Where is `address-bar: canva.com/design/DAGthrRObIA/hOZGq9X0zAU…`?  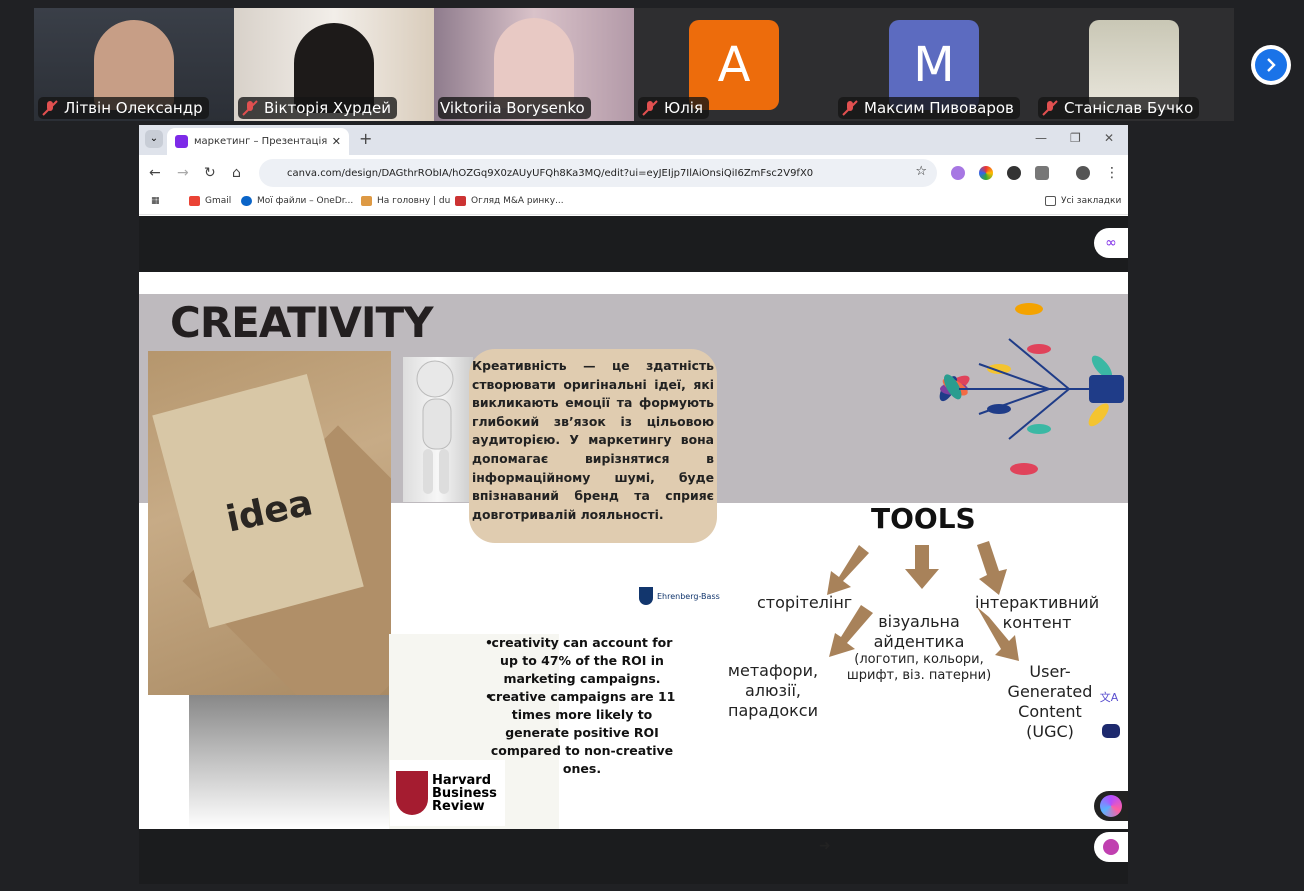
address-bar: canva.com/design/DAGthrRObIA/hOZGq9X0zAU… is located at coordinates (598, 173).